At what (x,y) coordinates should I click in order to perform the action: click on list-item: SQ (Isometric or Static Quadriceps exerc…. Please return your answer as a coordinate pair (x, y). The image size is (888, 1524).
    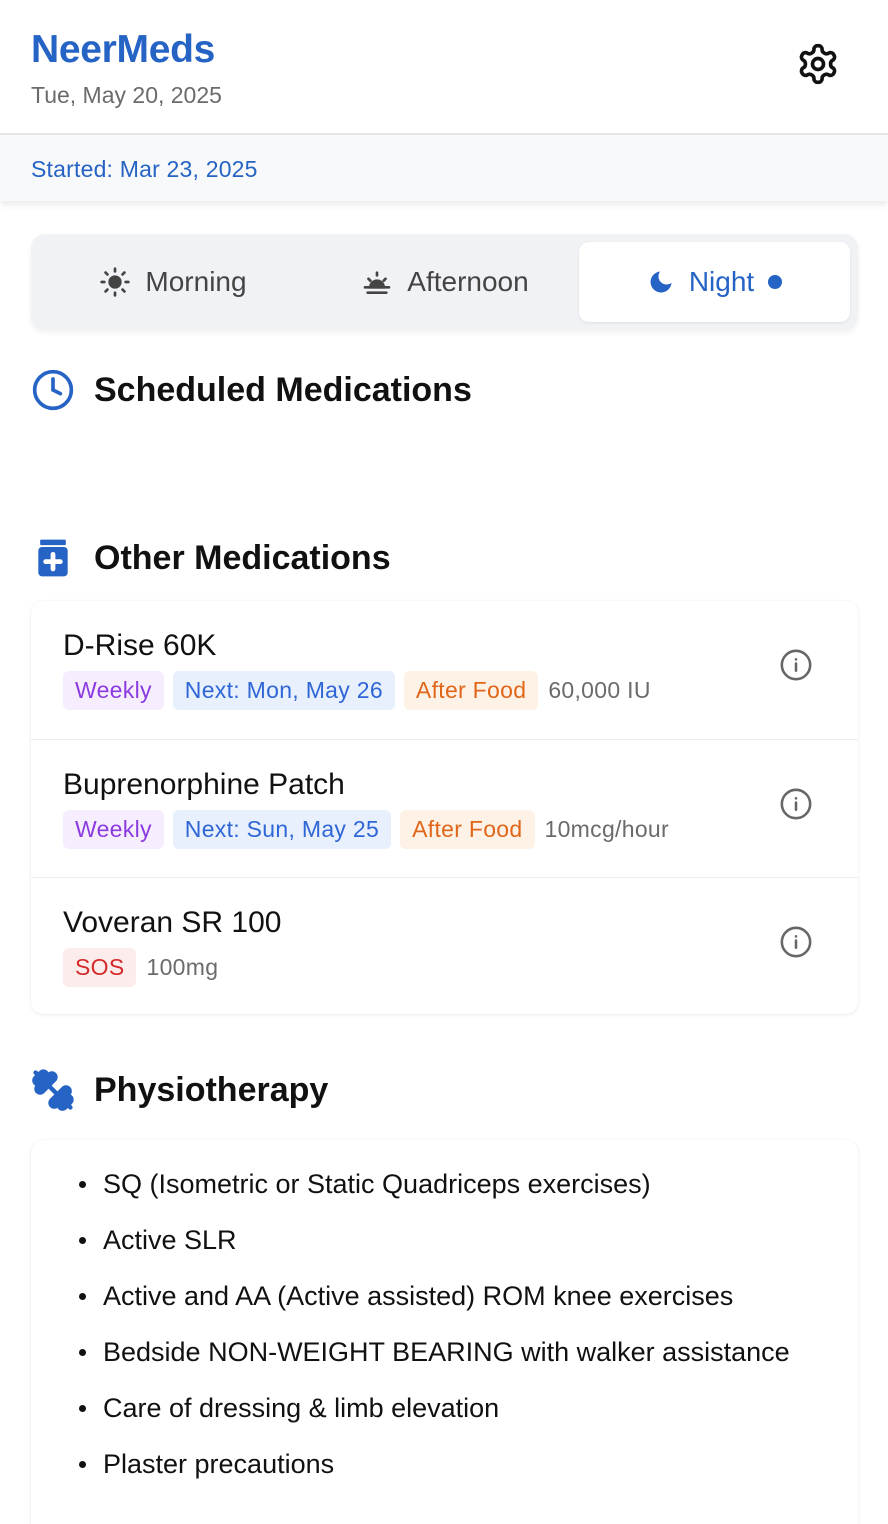
    Looking at the image, I should click on (431, 1198).